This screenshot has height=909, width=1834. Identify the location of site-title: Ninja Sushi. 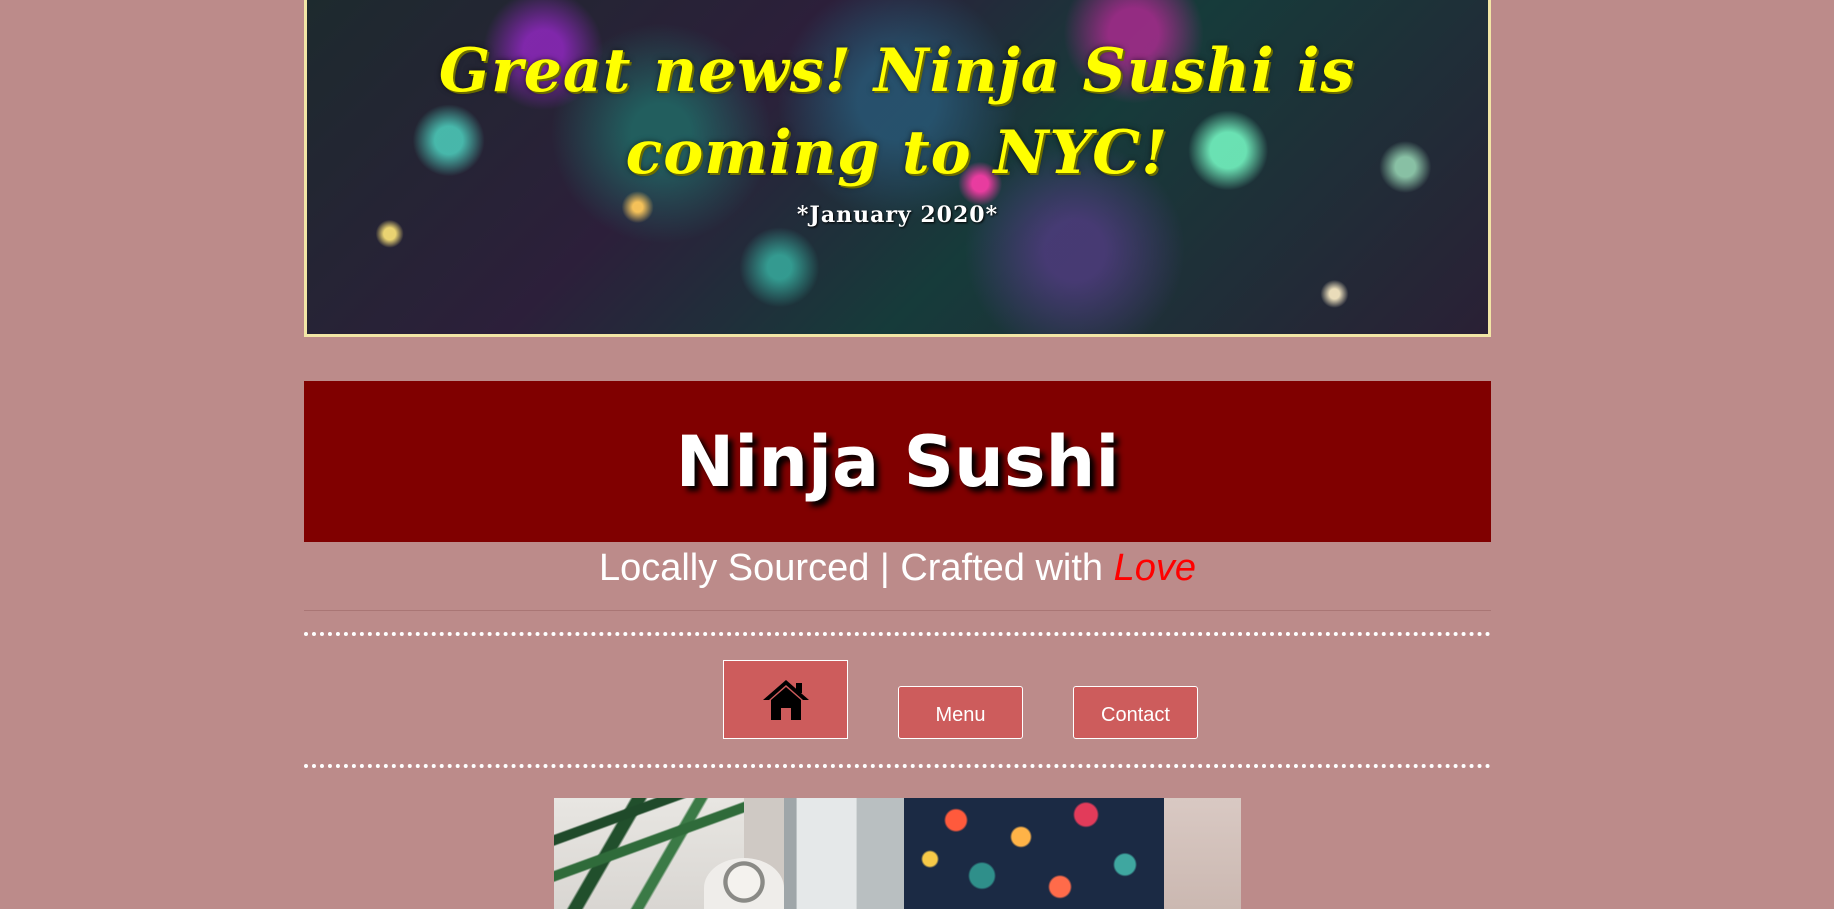
(897, 461).